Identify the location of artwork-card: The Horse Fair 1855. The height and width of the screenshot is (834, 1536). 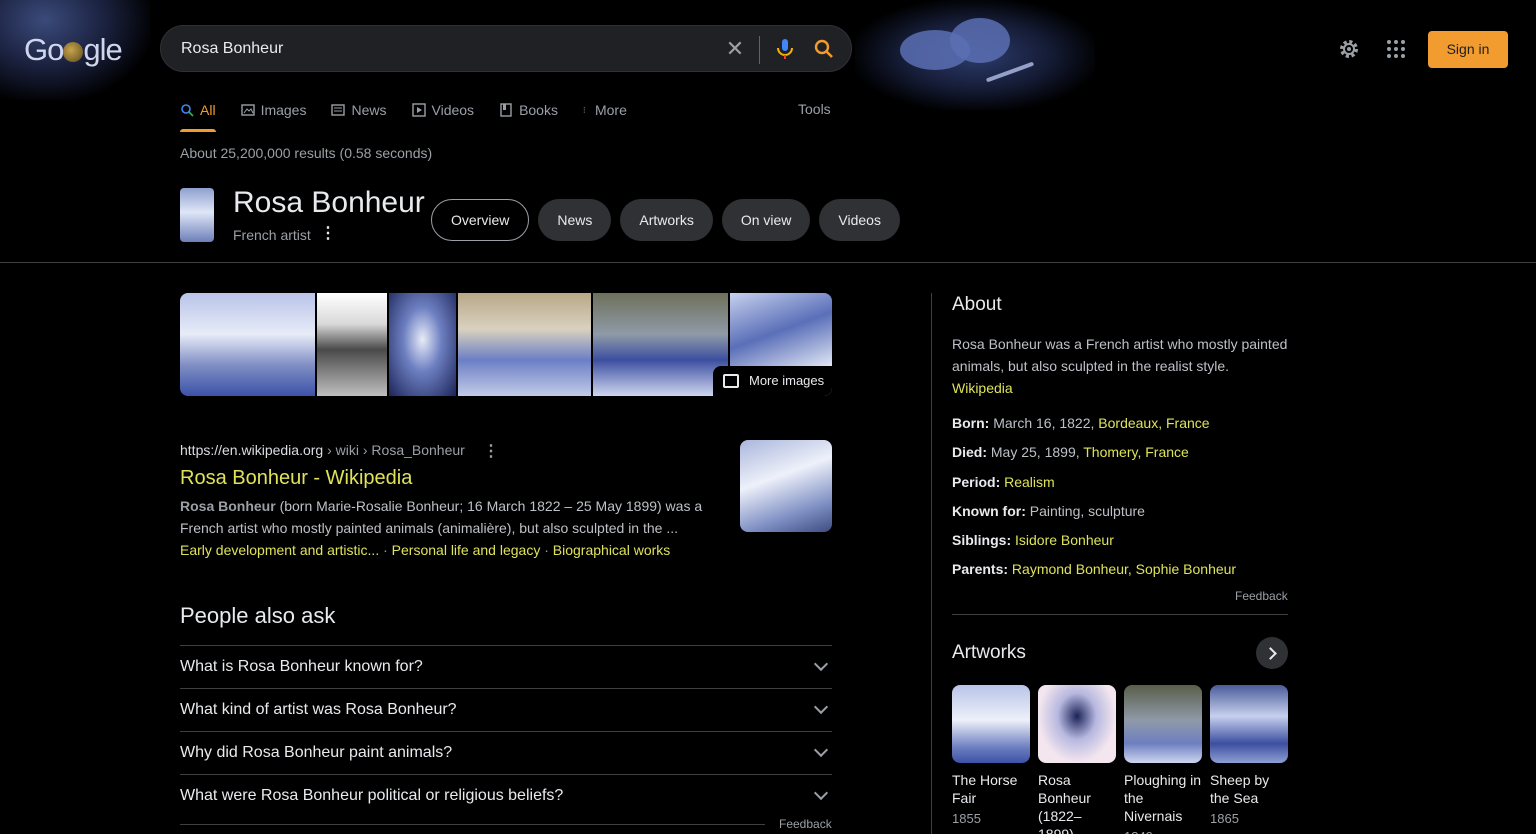
(991, 755).